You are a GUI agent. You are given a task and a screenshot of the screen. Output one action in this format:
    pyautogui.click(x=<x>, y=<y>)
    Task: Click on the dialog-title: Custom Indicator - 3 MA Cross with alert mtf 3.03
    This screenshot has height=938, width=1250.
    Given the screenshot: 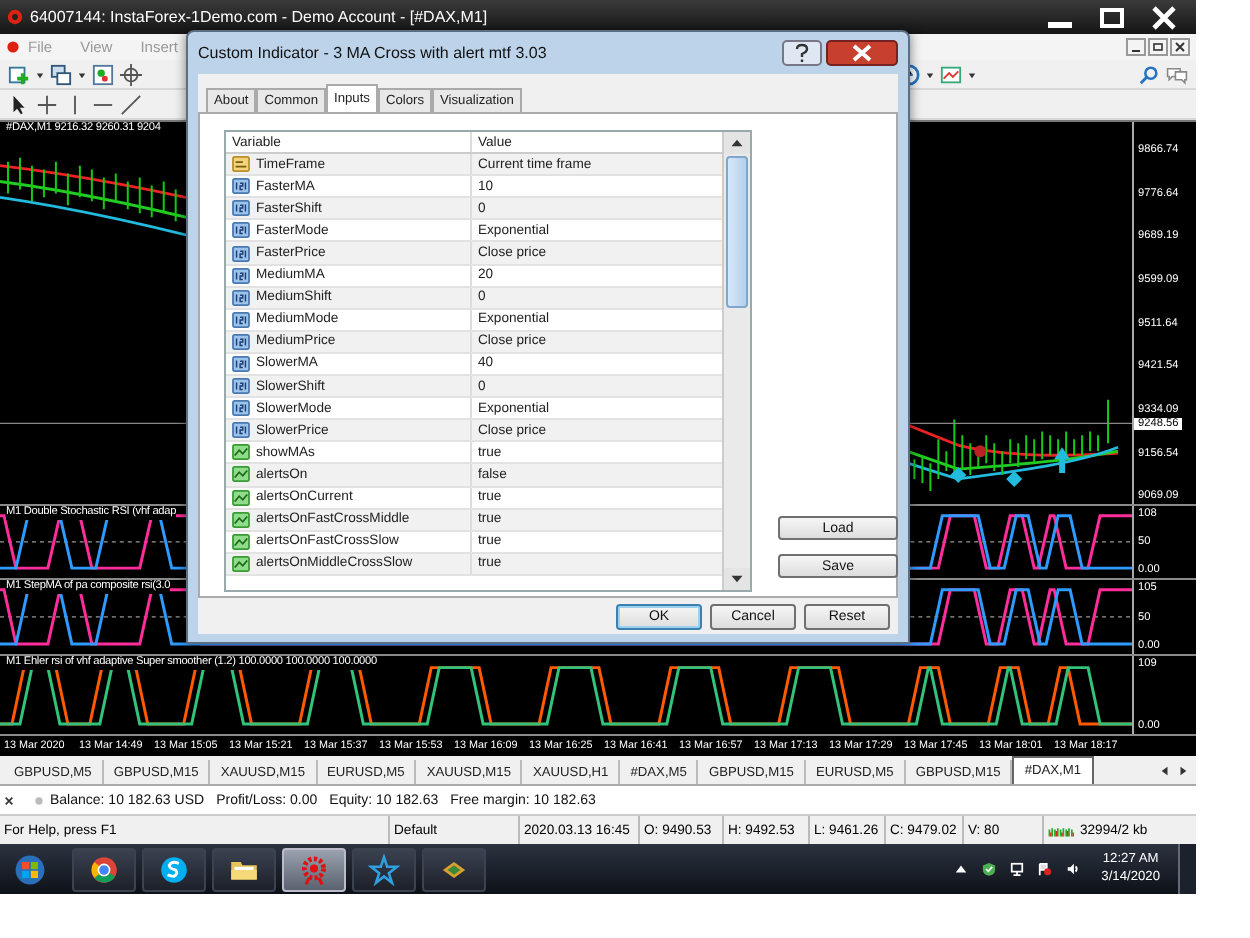 What is the action you would take?
    pyautogui.click(x=372, y=53)
    